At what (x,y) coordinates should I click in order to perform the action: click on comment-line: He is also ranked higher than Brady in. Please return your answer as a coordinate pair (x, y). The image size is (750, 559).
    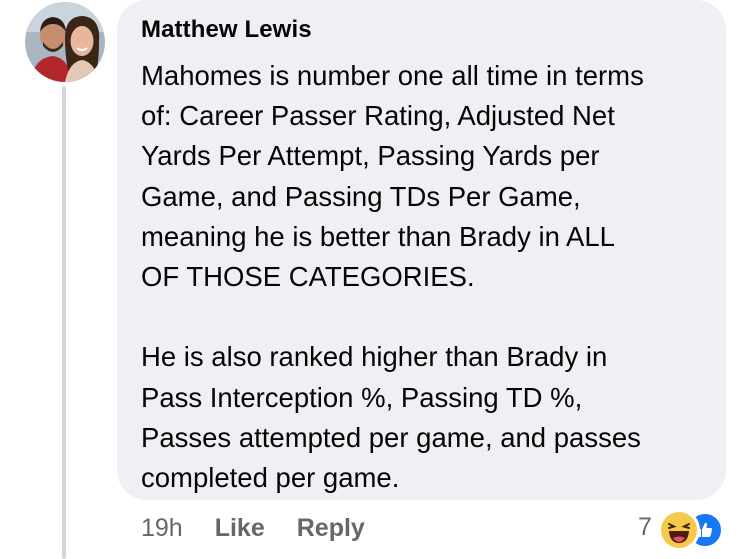
    Looking at the image, I should click on (374, 357).